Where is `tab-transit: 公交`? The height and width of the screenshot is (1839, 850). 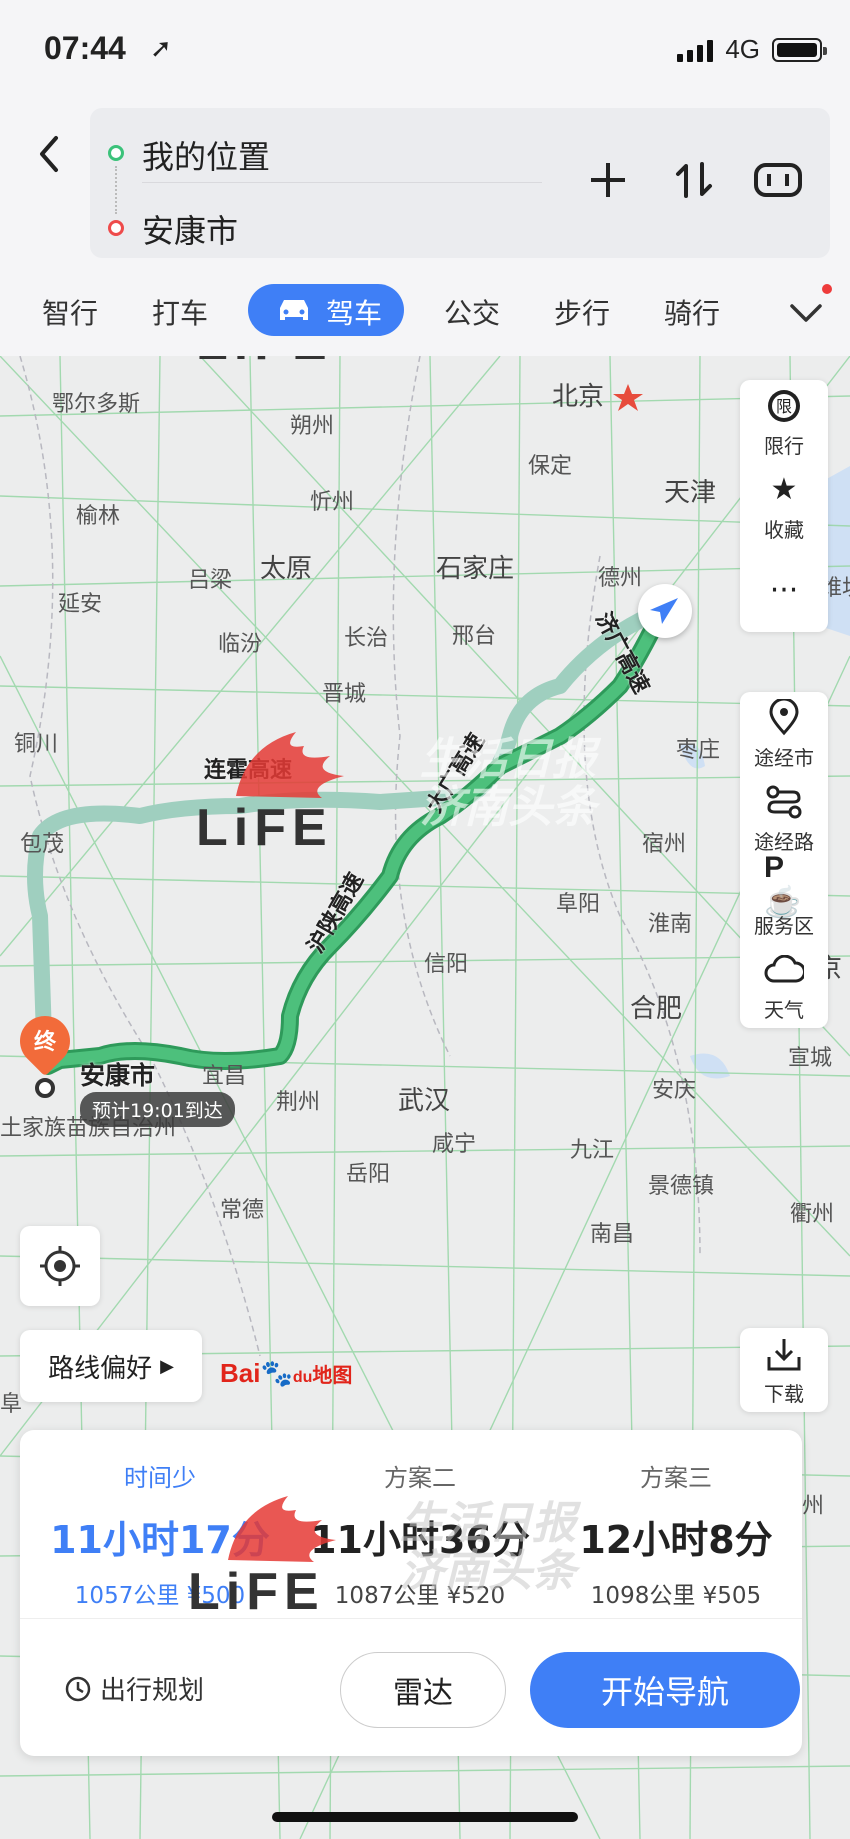 tab-transit: 公交 is located at coordinates (472, 312).